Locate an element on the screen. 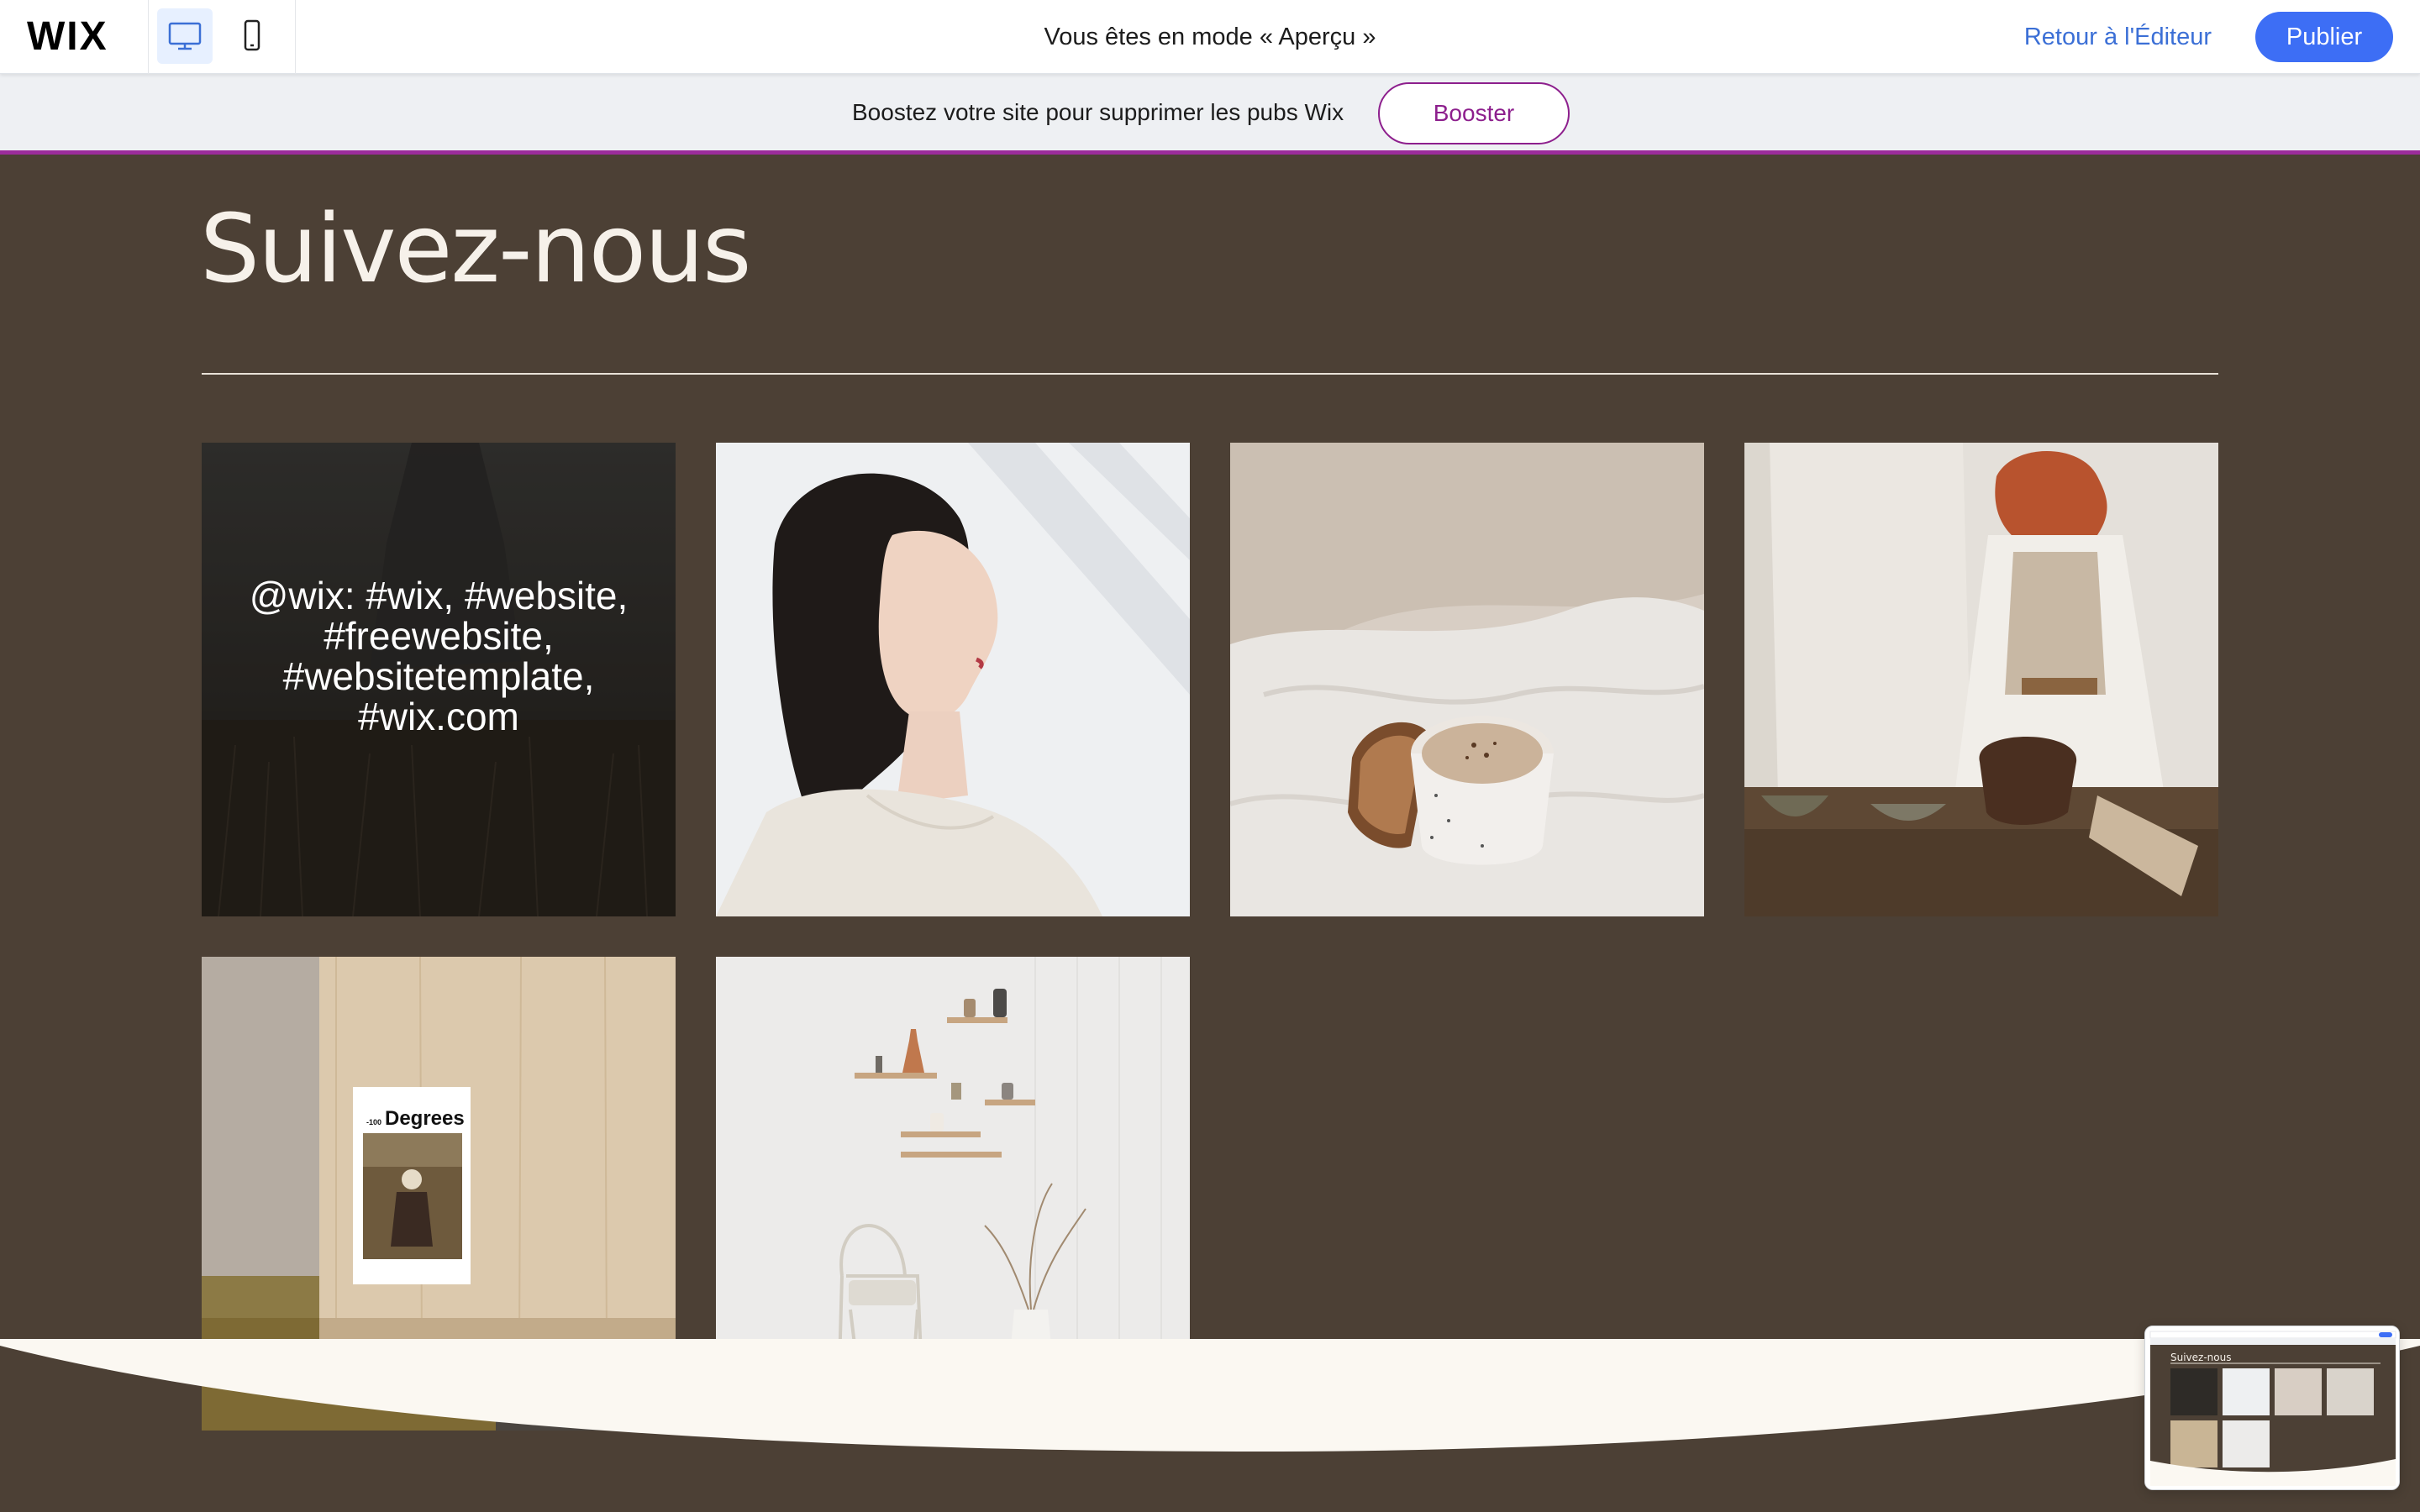  coffee-bed-image is located at coordinates (1467, 679).